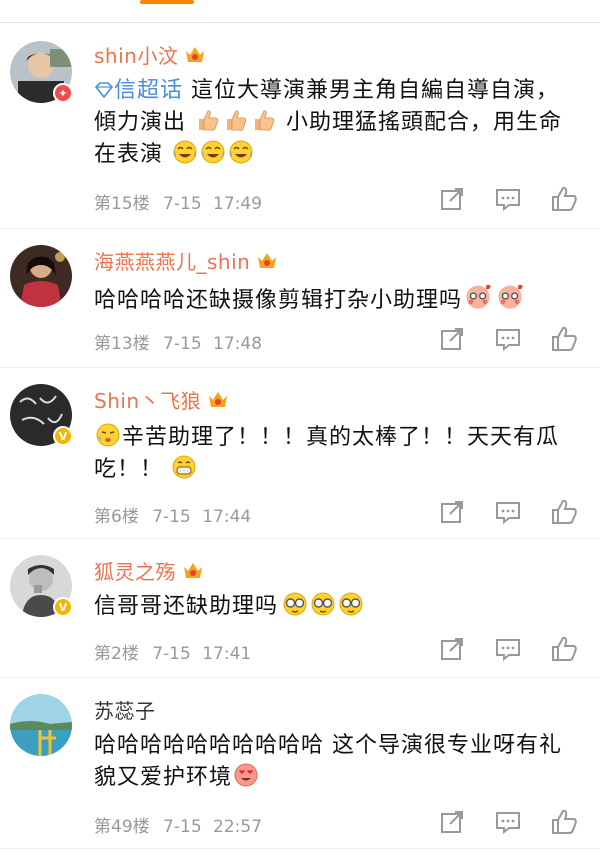  I want to click on top-tab-bar, so click(300, 11).